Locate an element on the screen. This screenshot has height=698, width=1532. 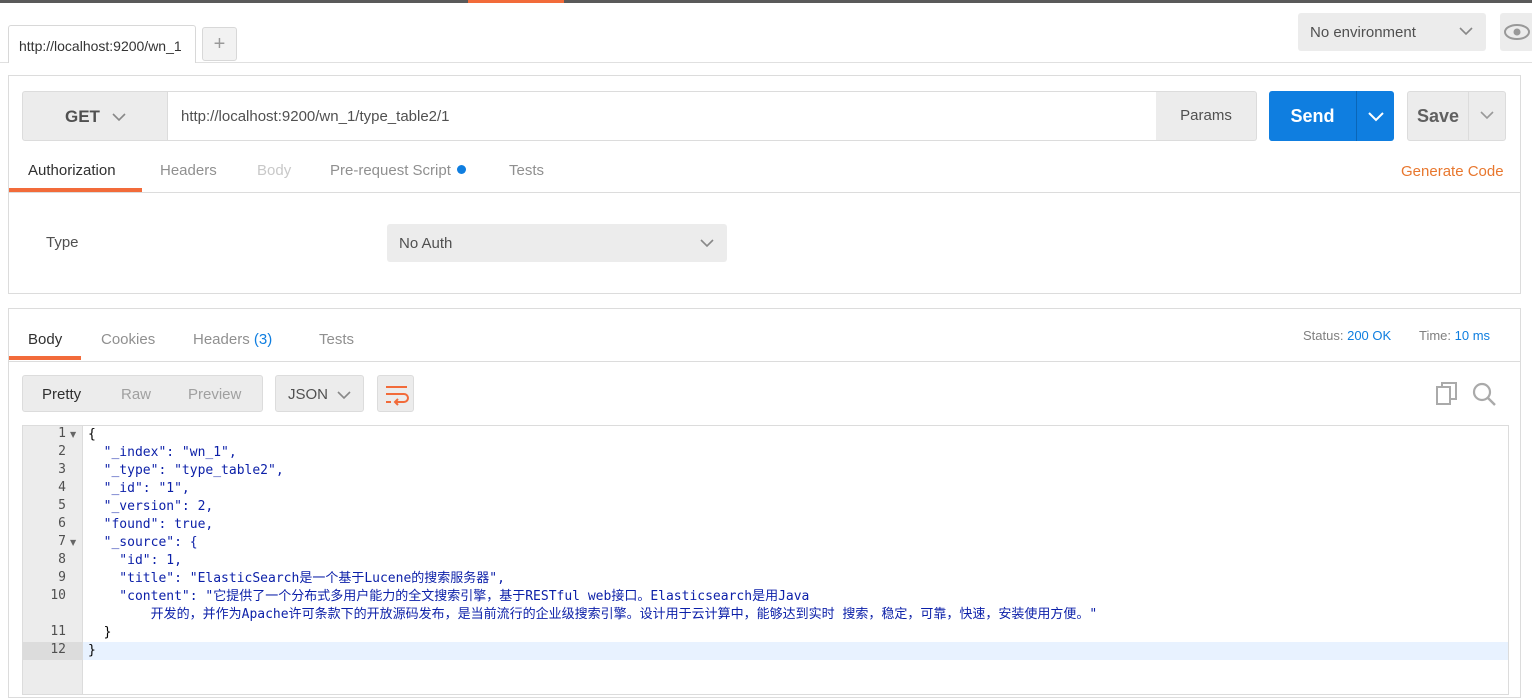
save-options-button is located at coordinates (1487, 116).